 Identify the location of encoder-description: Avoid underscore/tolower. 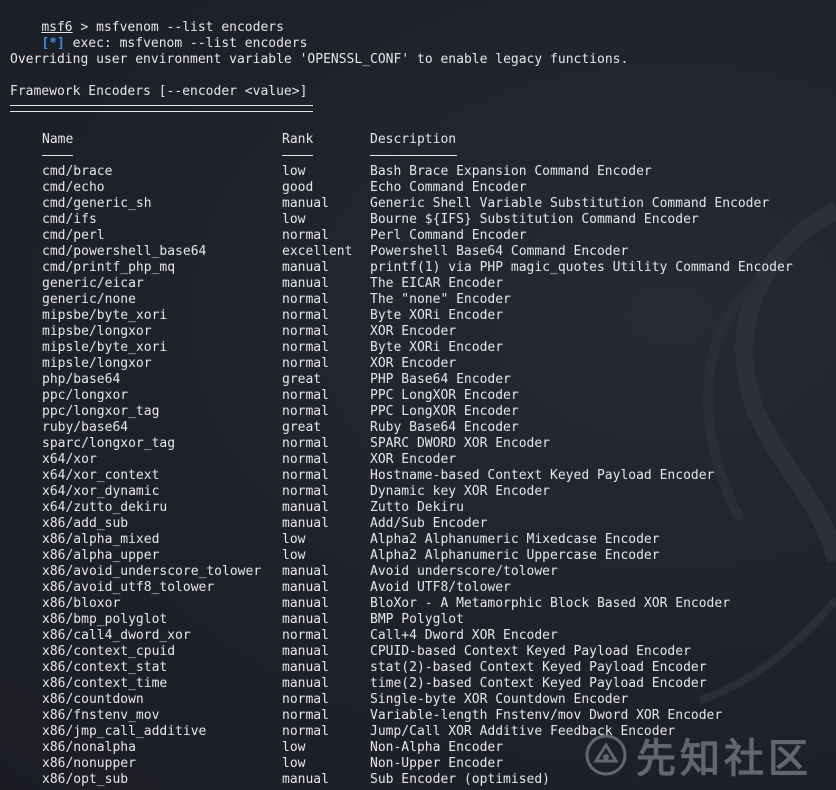
(464, 571).